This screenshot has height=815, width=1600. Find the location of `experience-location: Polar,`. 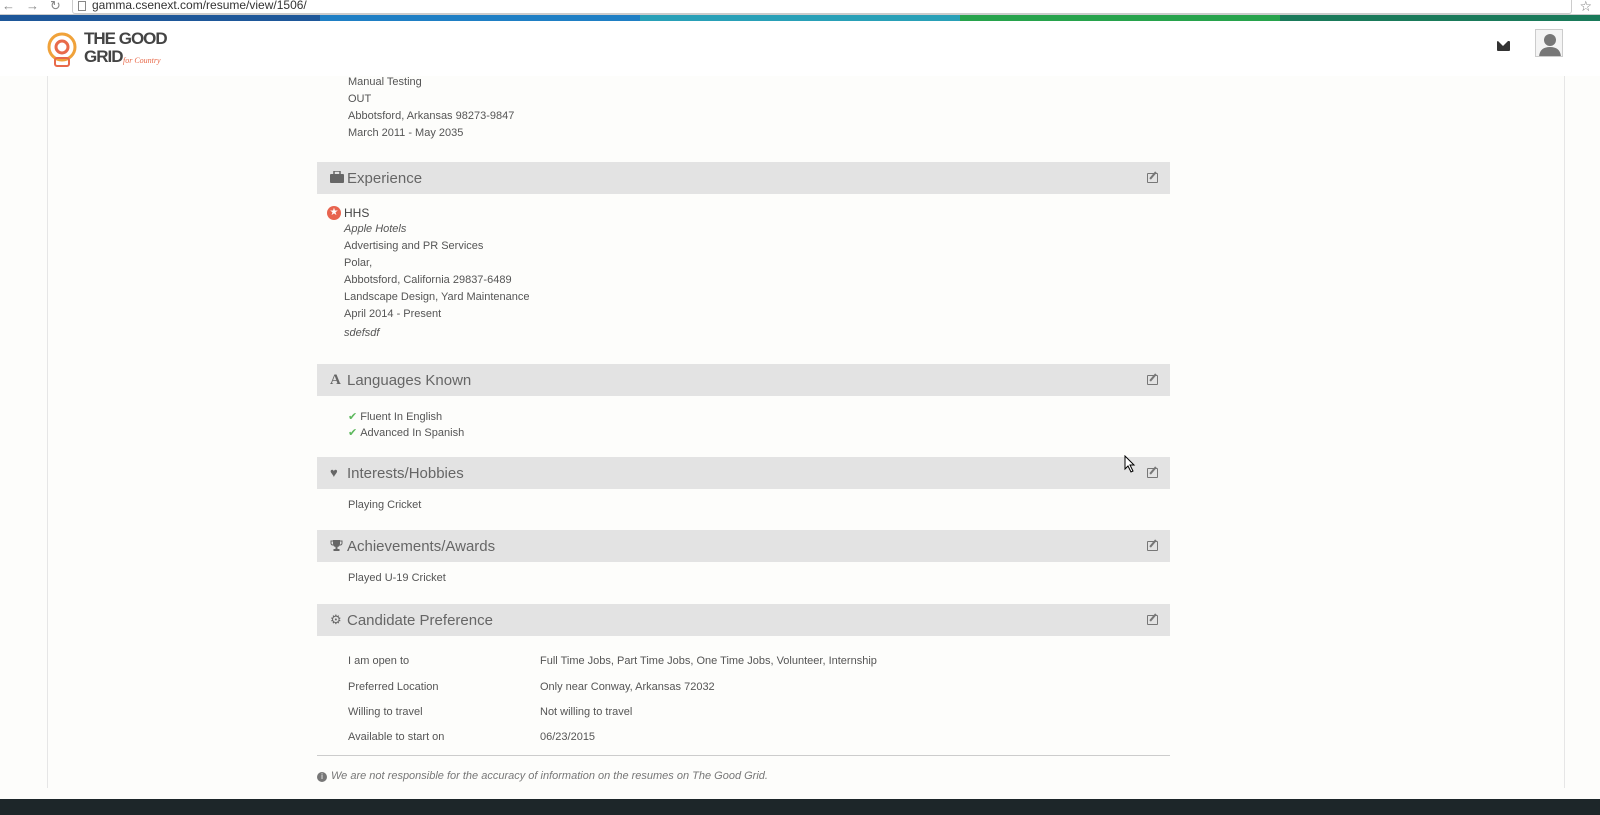

experience-location: Polar, is located at coordinates (358, 263).